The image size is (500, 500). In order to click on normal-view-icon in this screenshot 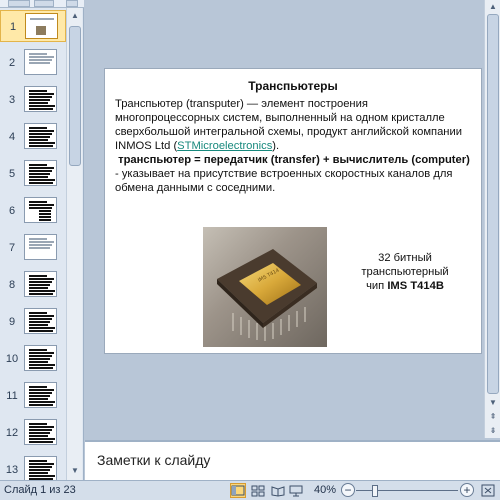, I will do `click(238, 490)`.